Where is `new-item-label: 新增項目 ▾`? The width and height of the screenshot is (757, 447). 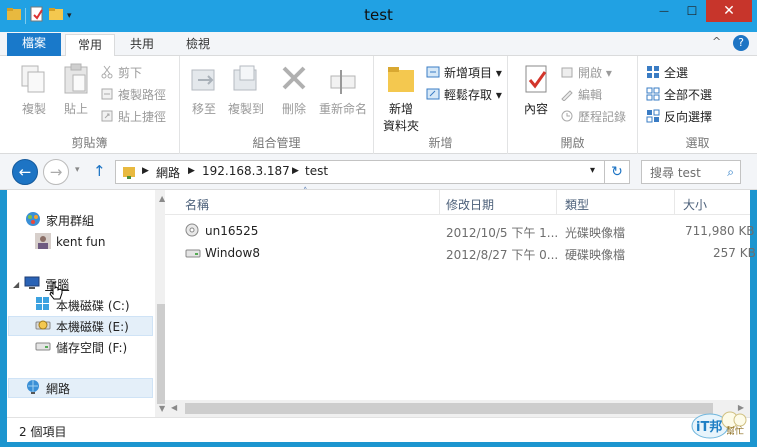
new-item-label: 新增項目 ▾ is located at coordinates (473, 72).